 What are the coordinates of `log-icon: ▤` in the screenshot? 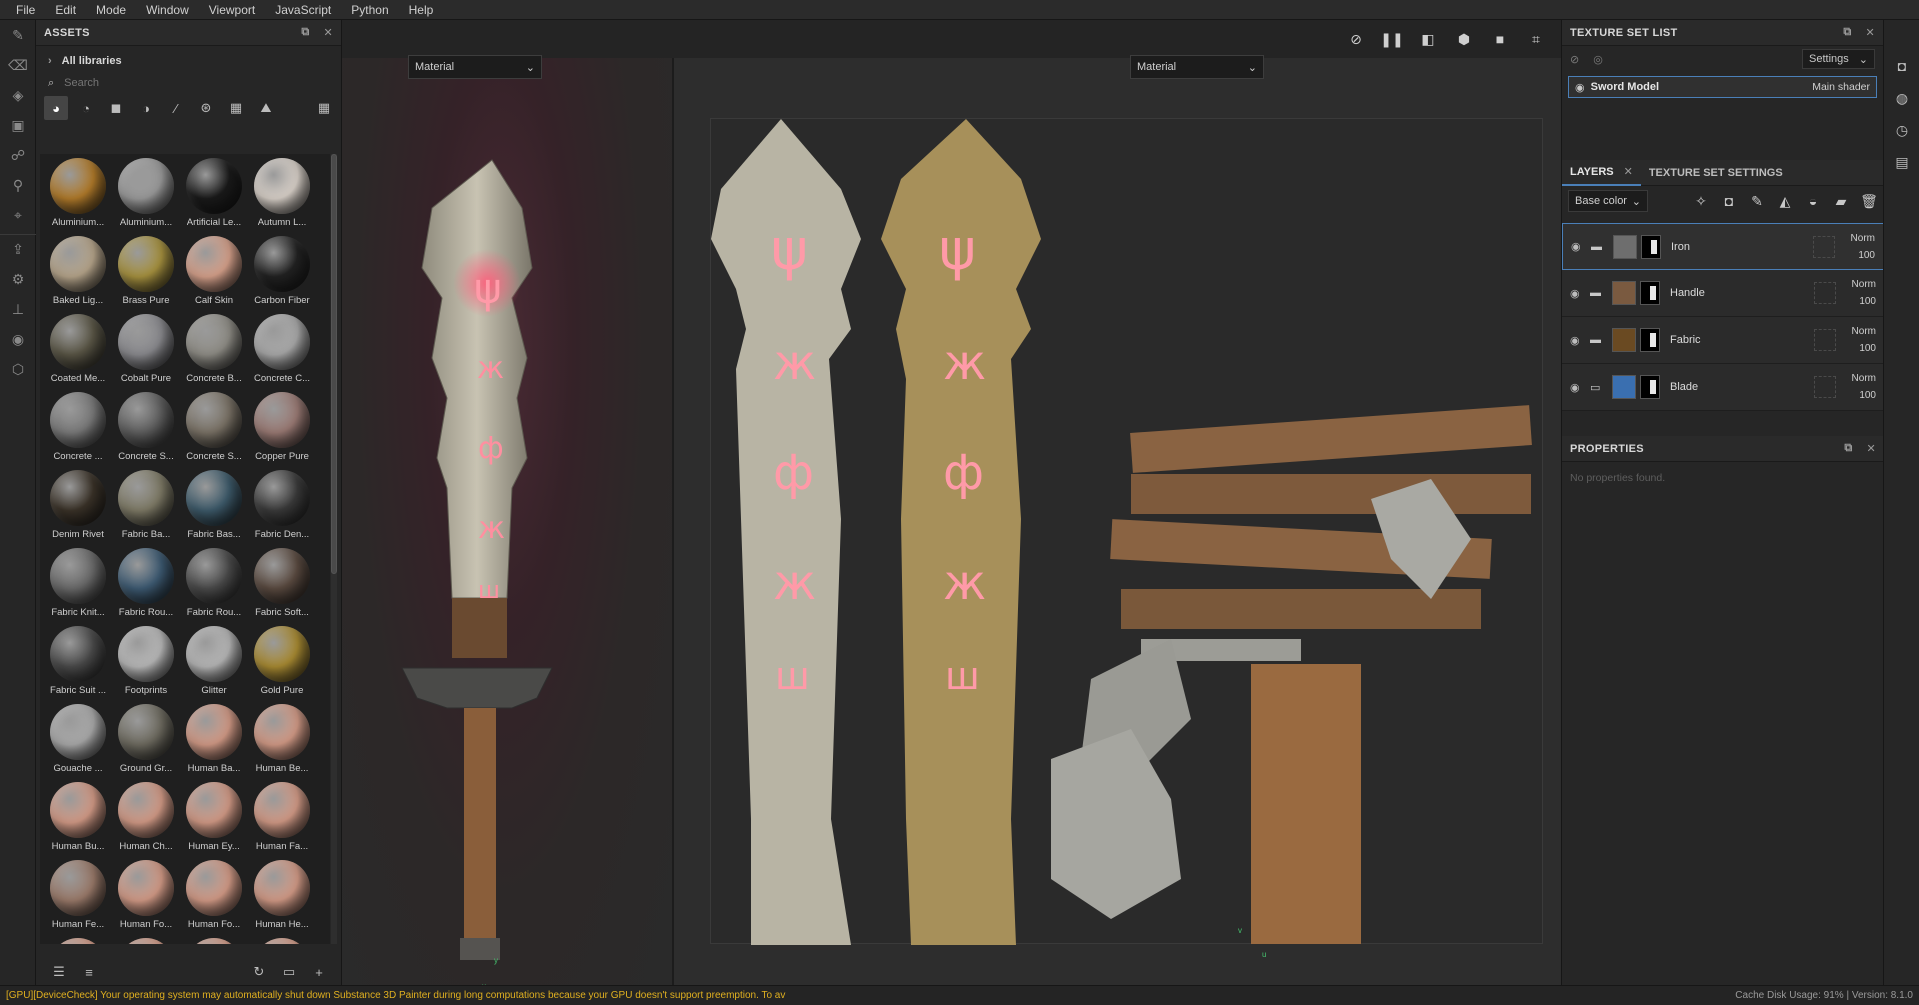 It's located at (1901, 162).